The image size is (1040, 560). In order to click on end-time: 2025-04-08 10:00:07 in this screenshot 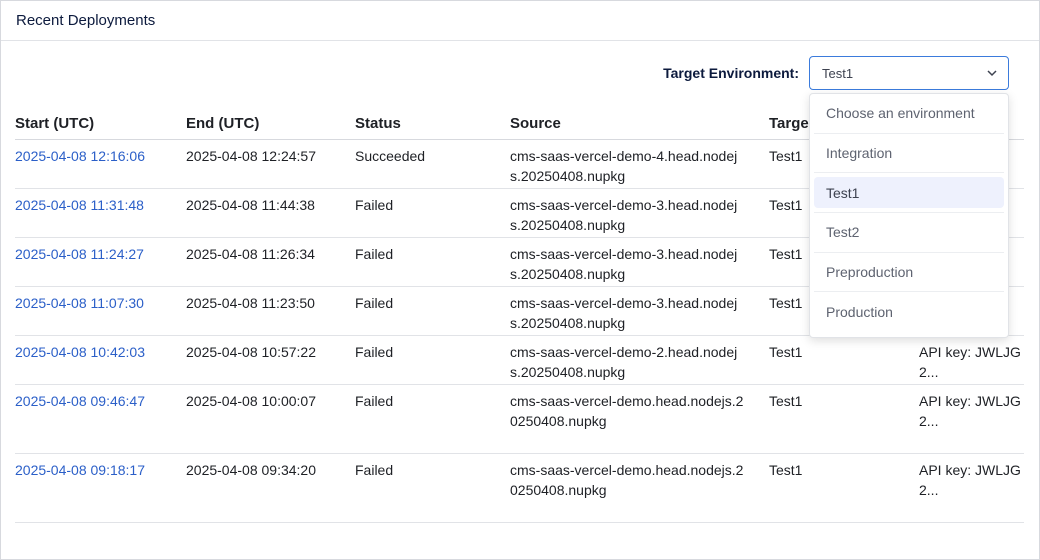, I will do `click(251, 401)`.